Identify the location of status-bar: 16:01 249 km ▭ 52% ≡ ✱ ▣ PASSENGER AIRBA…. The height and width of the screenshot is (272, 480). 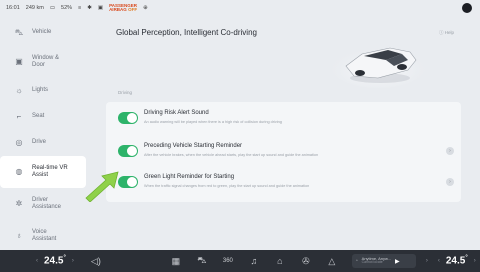
(240, 8).